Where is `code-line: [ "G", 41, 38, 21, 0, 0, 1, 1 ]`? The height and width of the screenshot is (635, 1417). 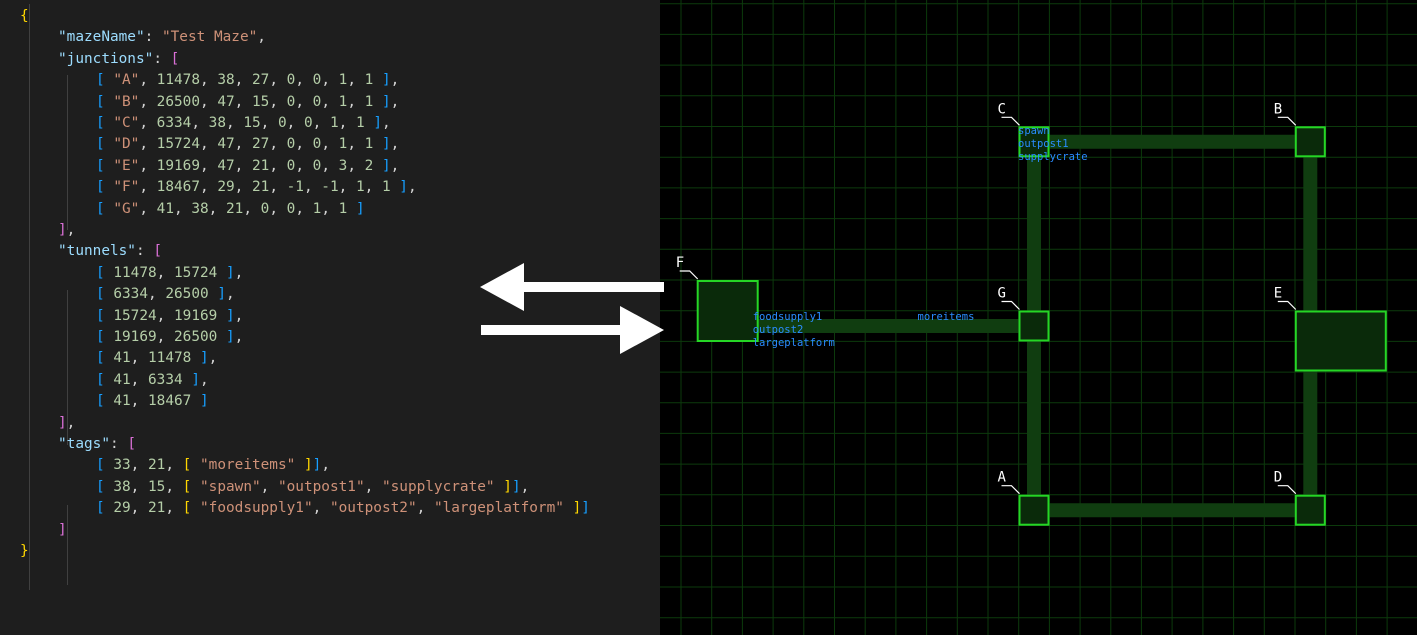 code-line: [ "G", 41, 38, 21, 0, 0, 1, 1 ] is located at coordinates (230, 209).